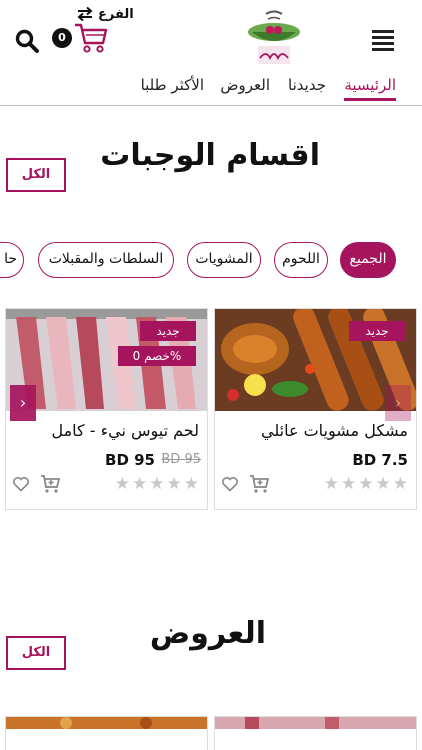  I want to click on restaurant-logo, so click(274, 39).